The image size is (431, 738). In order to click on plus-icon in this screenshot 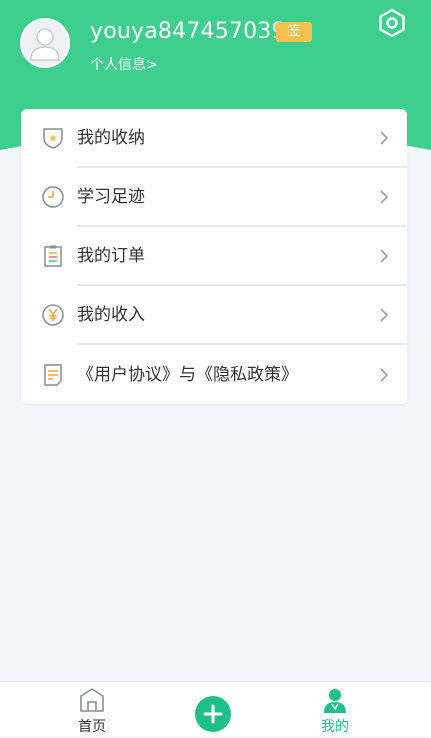, I will do `click(213, 714)`.